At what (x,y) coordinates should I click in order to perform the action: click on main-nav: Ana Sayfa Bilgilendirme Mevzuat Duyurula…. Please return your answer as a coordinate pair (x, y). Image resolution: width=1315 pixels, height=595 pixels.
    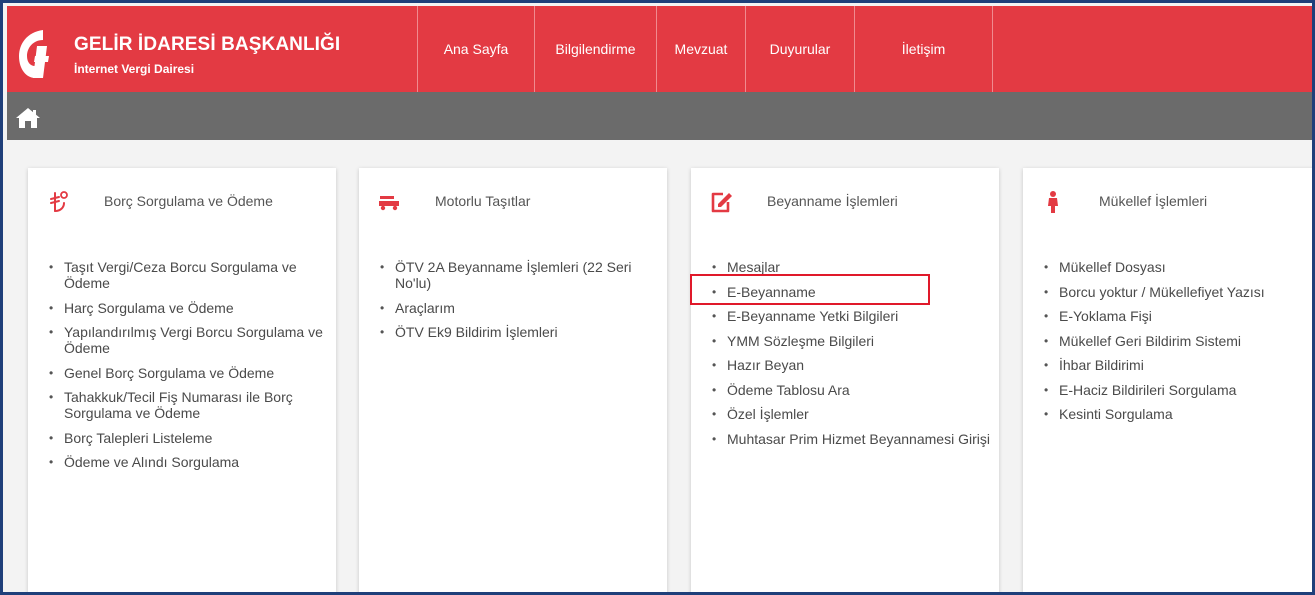
    Looking at the image, I should click on (705, 49).